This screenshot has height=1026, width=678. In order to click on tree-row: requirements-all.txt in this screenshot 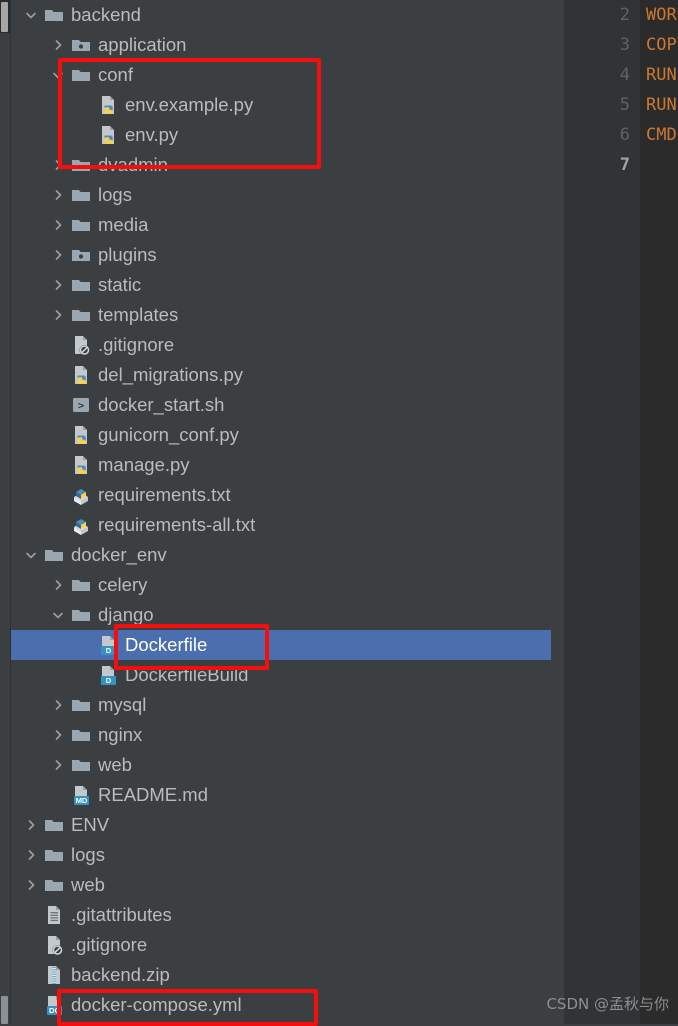, I will do `click(281, 525)`.